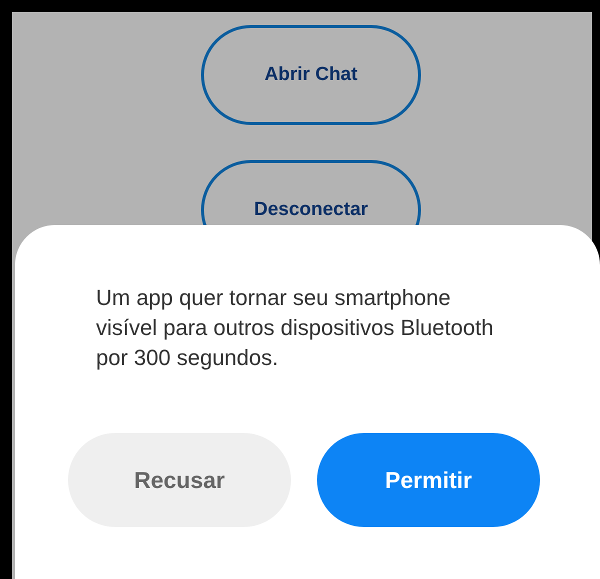  What do you see at coordinates (295, 328) in the screenshot?
I see `dialog-message: Um app quer tornar seu smartphone visível para outros dispositivos Bluetooth por 300 segundos.` at bounding box center [295, 328].